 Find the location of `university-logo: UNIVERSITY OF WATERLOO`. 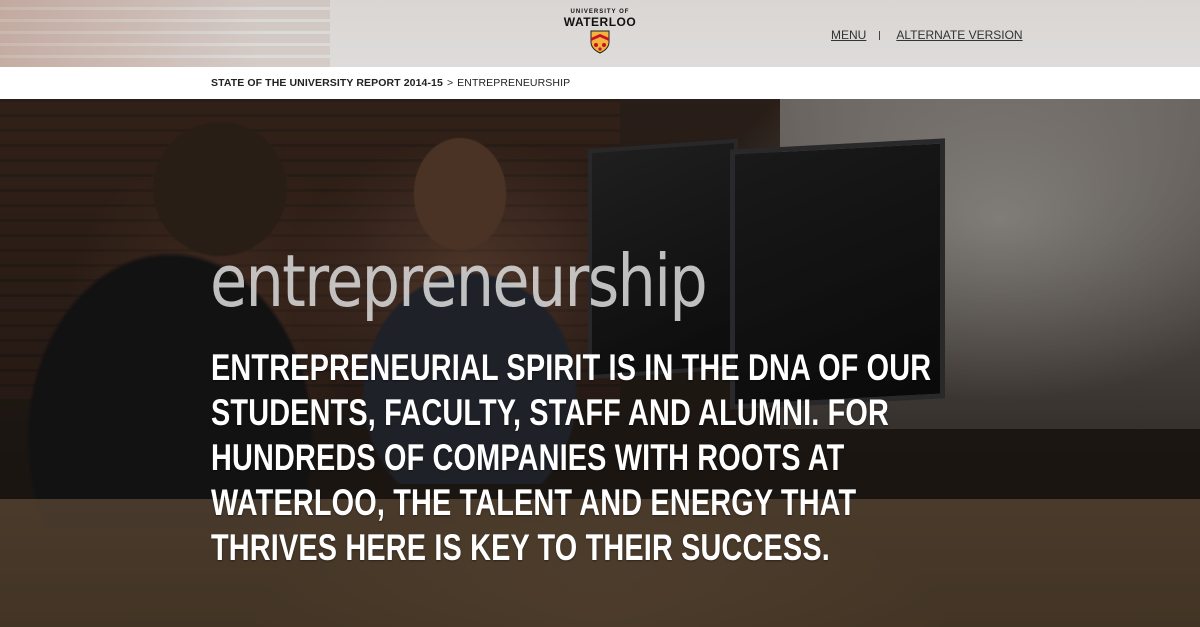

university-logo: UNIVERSITY OF WATERLOO is located at coordinates (600, 34).